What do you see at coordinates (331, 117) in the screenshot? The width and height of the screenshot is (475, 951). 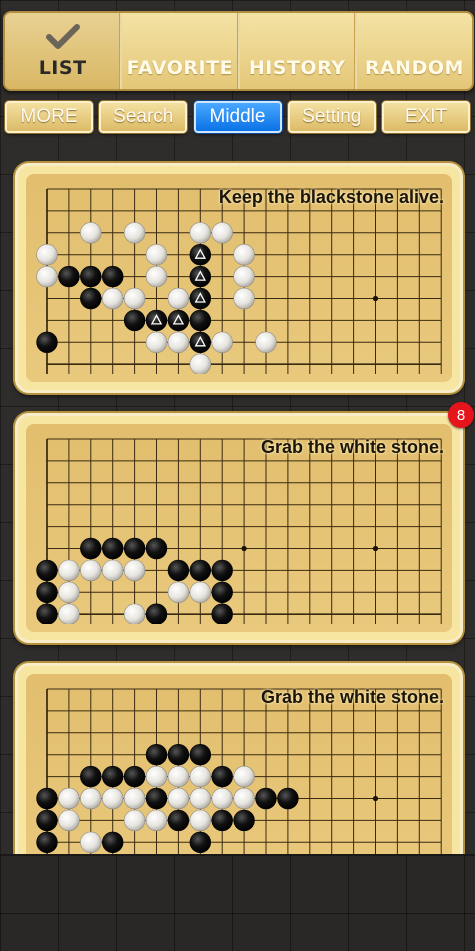 I see `setting-button: Setting` at bounding box center [331, 117].